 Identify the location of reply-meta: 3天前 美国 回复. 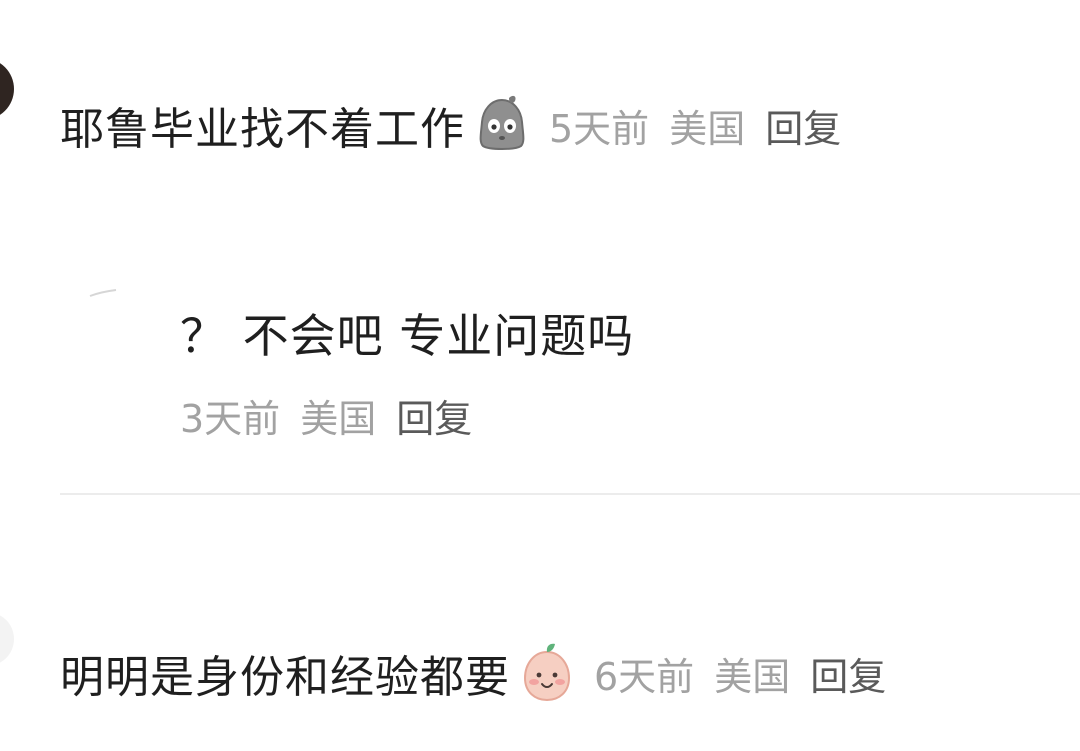
(407, 415).